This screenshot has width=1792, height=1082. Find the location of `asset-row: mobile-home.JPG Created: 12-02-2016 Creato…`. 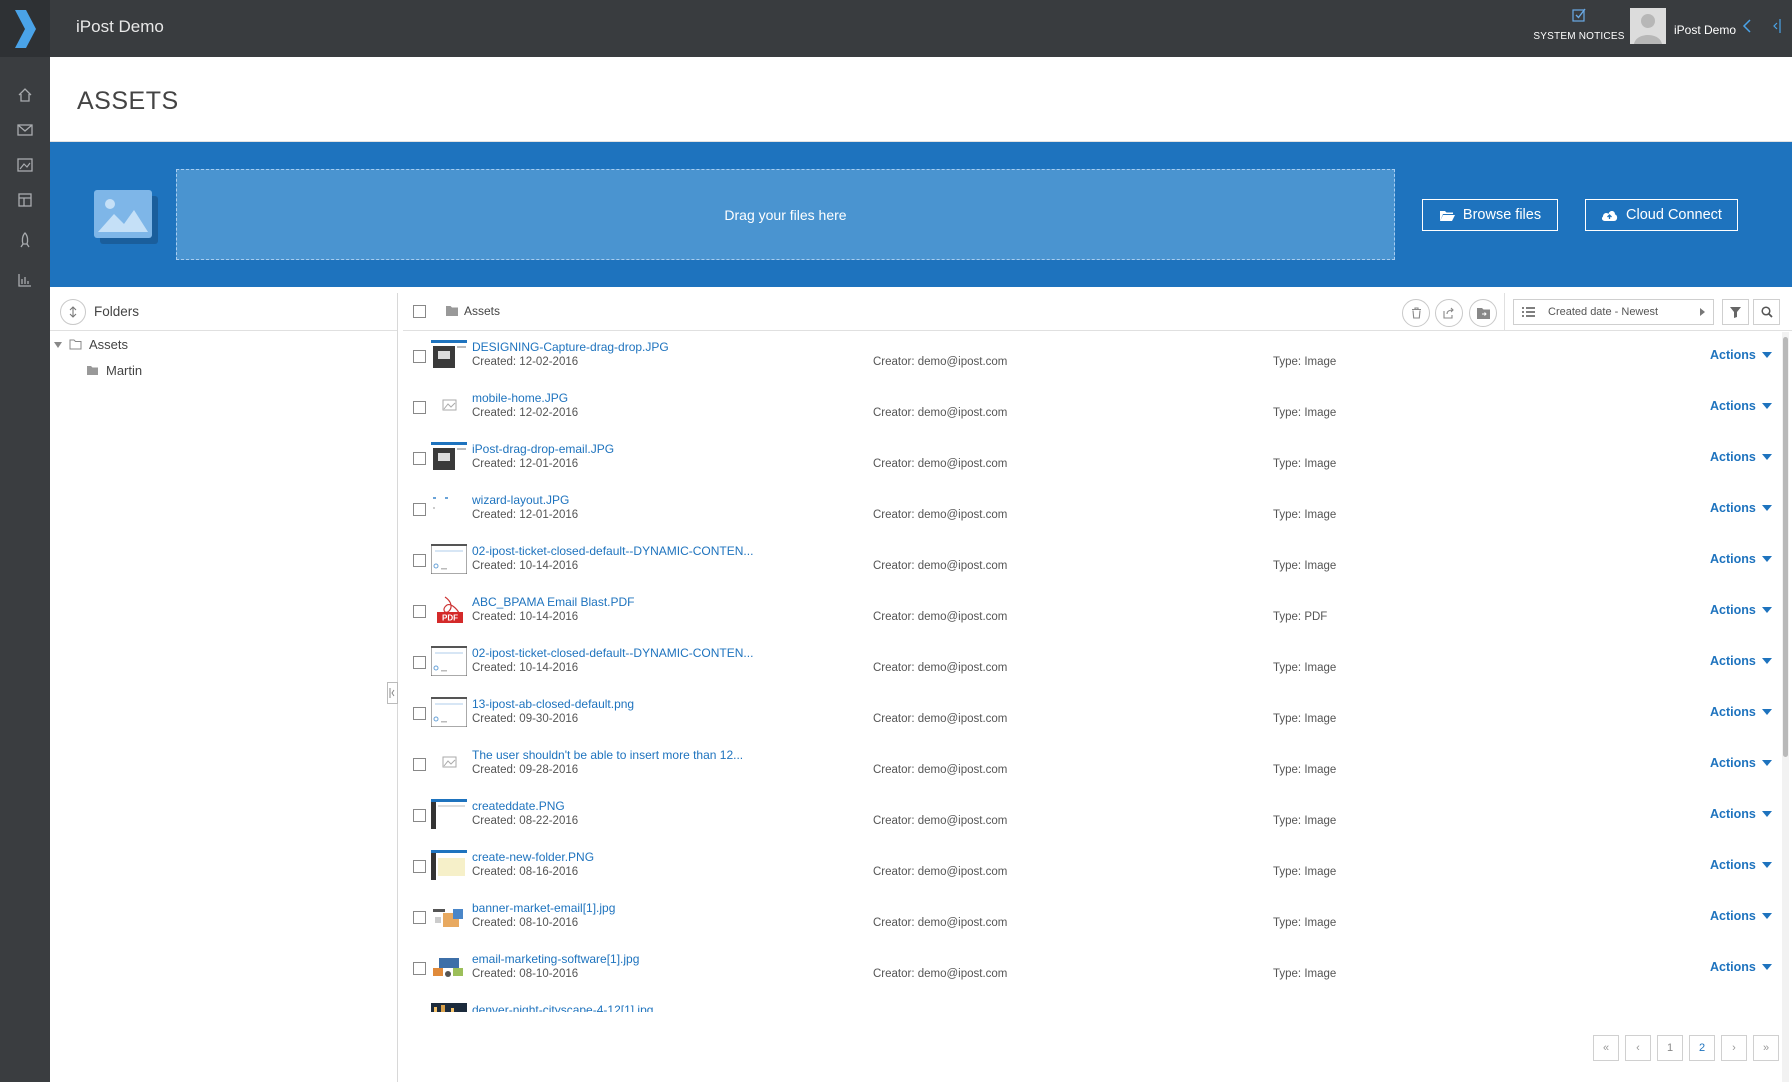

asset-row: mobile-home.JPG Created: 12-02-2016 Creato… is located at coordinates (1093, 408).